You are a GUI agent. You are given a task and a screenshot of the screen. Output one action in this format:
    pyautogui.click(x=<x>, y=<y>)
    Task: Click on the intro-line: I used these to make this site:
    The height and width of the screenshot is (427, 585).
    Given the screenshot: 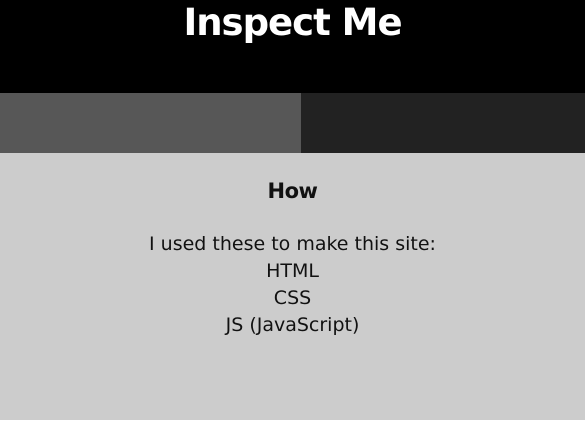 What is the action you would take?
    pyautogui.click(x=292, y=244)
    